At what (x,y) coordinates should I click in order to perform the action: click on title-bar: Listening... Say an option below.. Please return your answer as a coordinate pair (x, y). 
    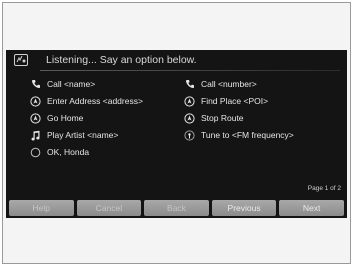
    Looking at the image, I should click on (176, 60).